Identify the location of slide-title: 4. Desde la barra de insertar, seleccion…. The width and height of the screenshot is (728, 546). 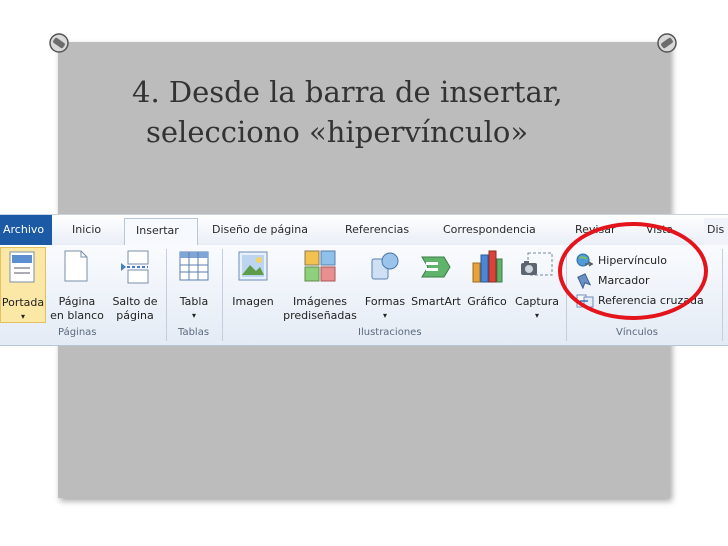
(392, 112).